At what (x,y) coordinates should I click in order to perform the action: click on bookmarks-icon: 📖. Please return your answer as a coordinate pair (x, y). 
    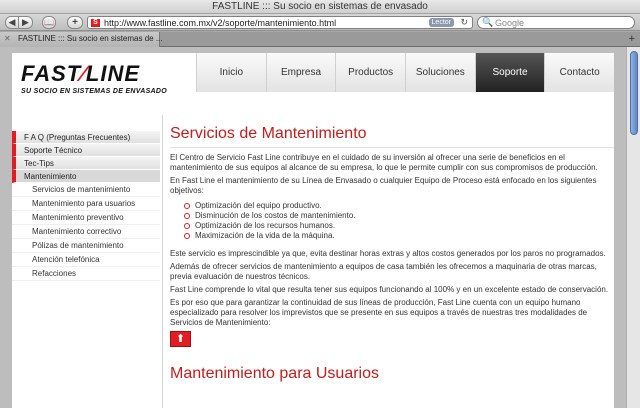
    Looking at the image, I should click on (49, 22).